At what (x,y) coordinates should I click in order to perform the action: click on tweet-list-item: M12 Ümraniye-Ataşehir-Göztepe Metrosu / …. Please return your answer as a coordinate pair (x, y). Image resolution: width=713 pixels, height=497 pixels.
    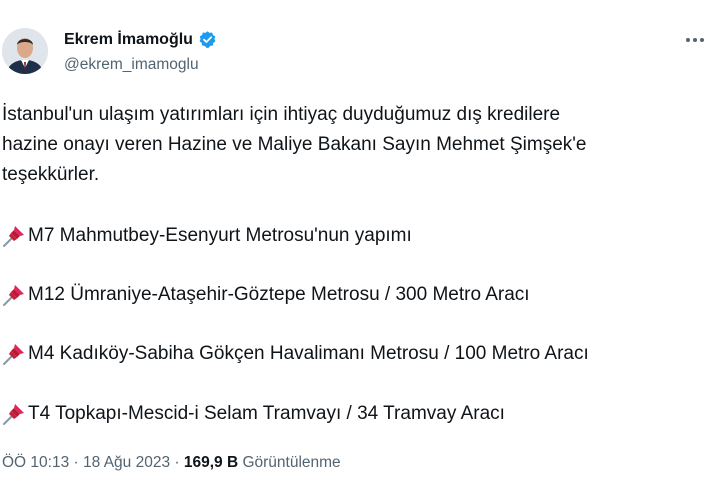
    Looking at the image, I should click on (266, 295).